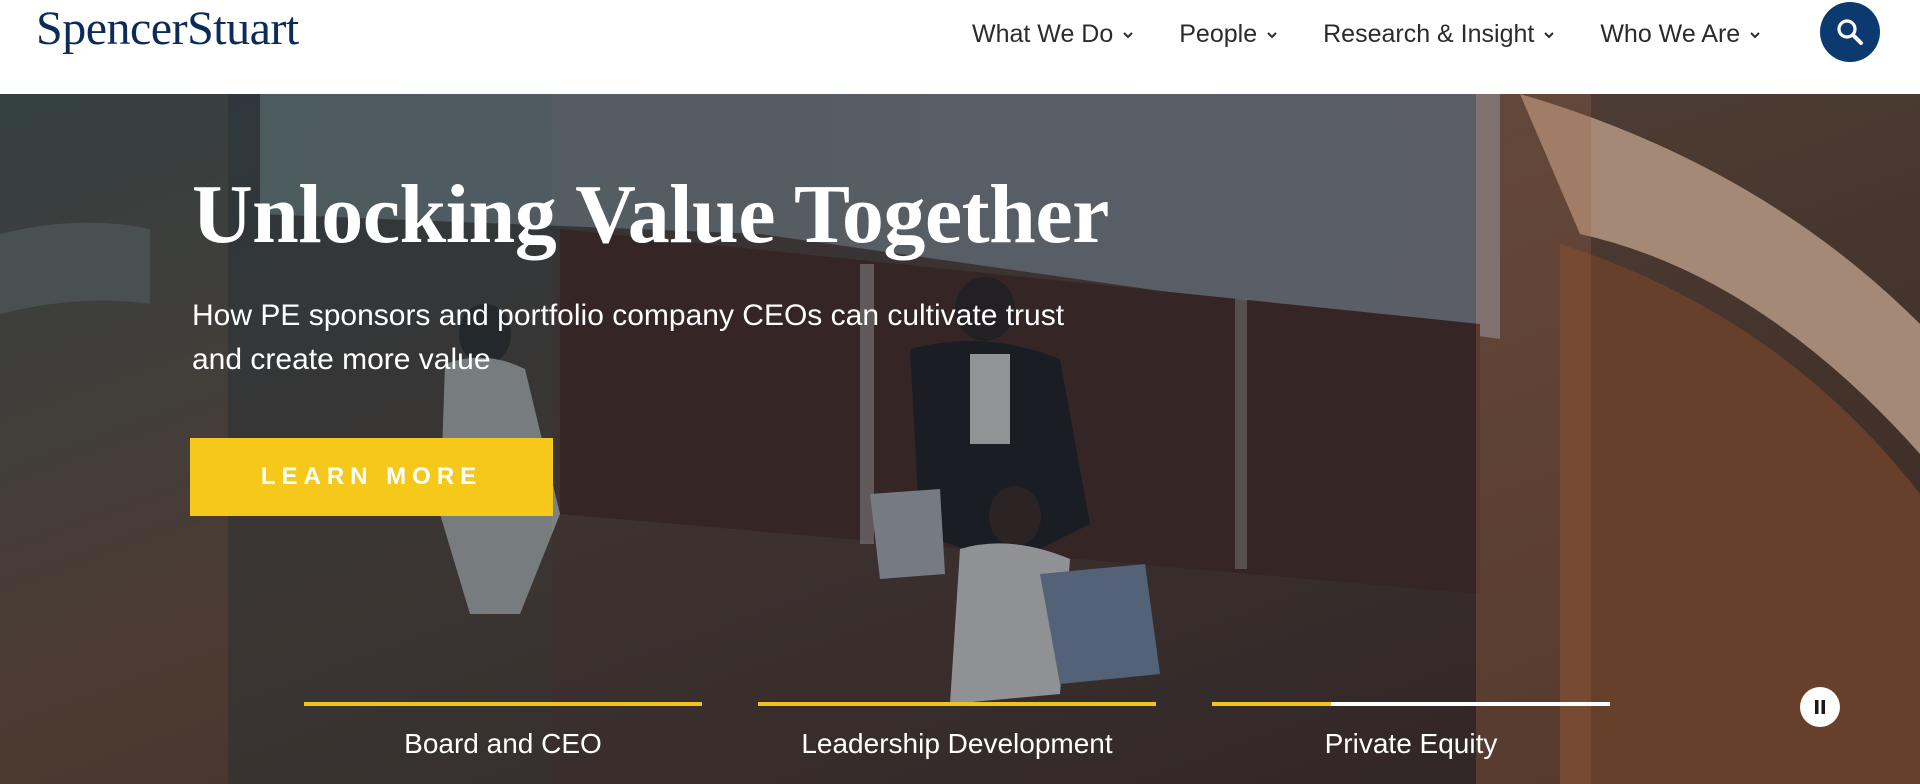  What do you see at coordinates (371, 477) in the screenshot?
I see `learn-more-button: LEARN MORE` at bounding box center [371, 477].